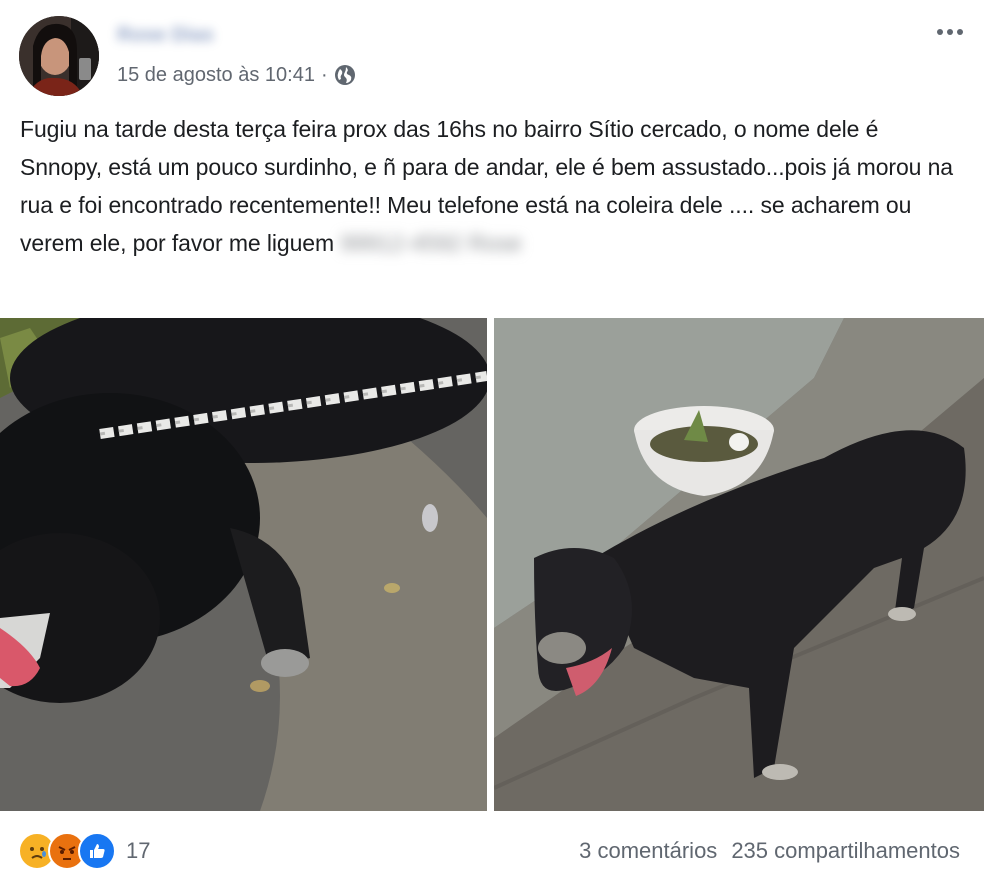 The image size is (984, 891). I want to click on post-meta: 15 de agosto às 10:41 ·, so click(236, 75).